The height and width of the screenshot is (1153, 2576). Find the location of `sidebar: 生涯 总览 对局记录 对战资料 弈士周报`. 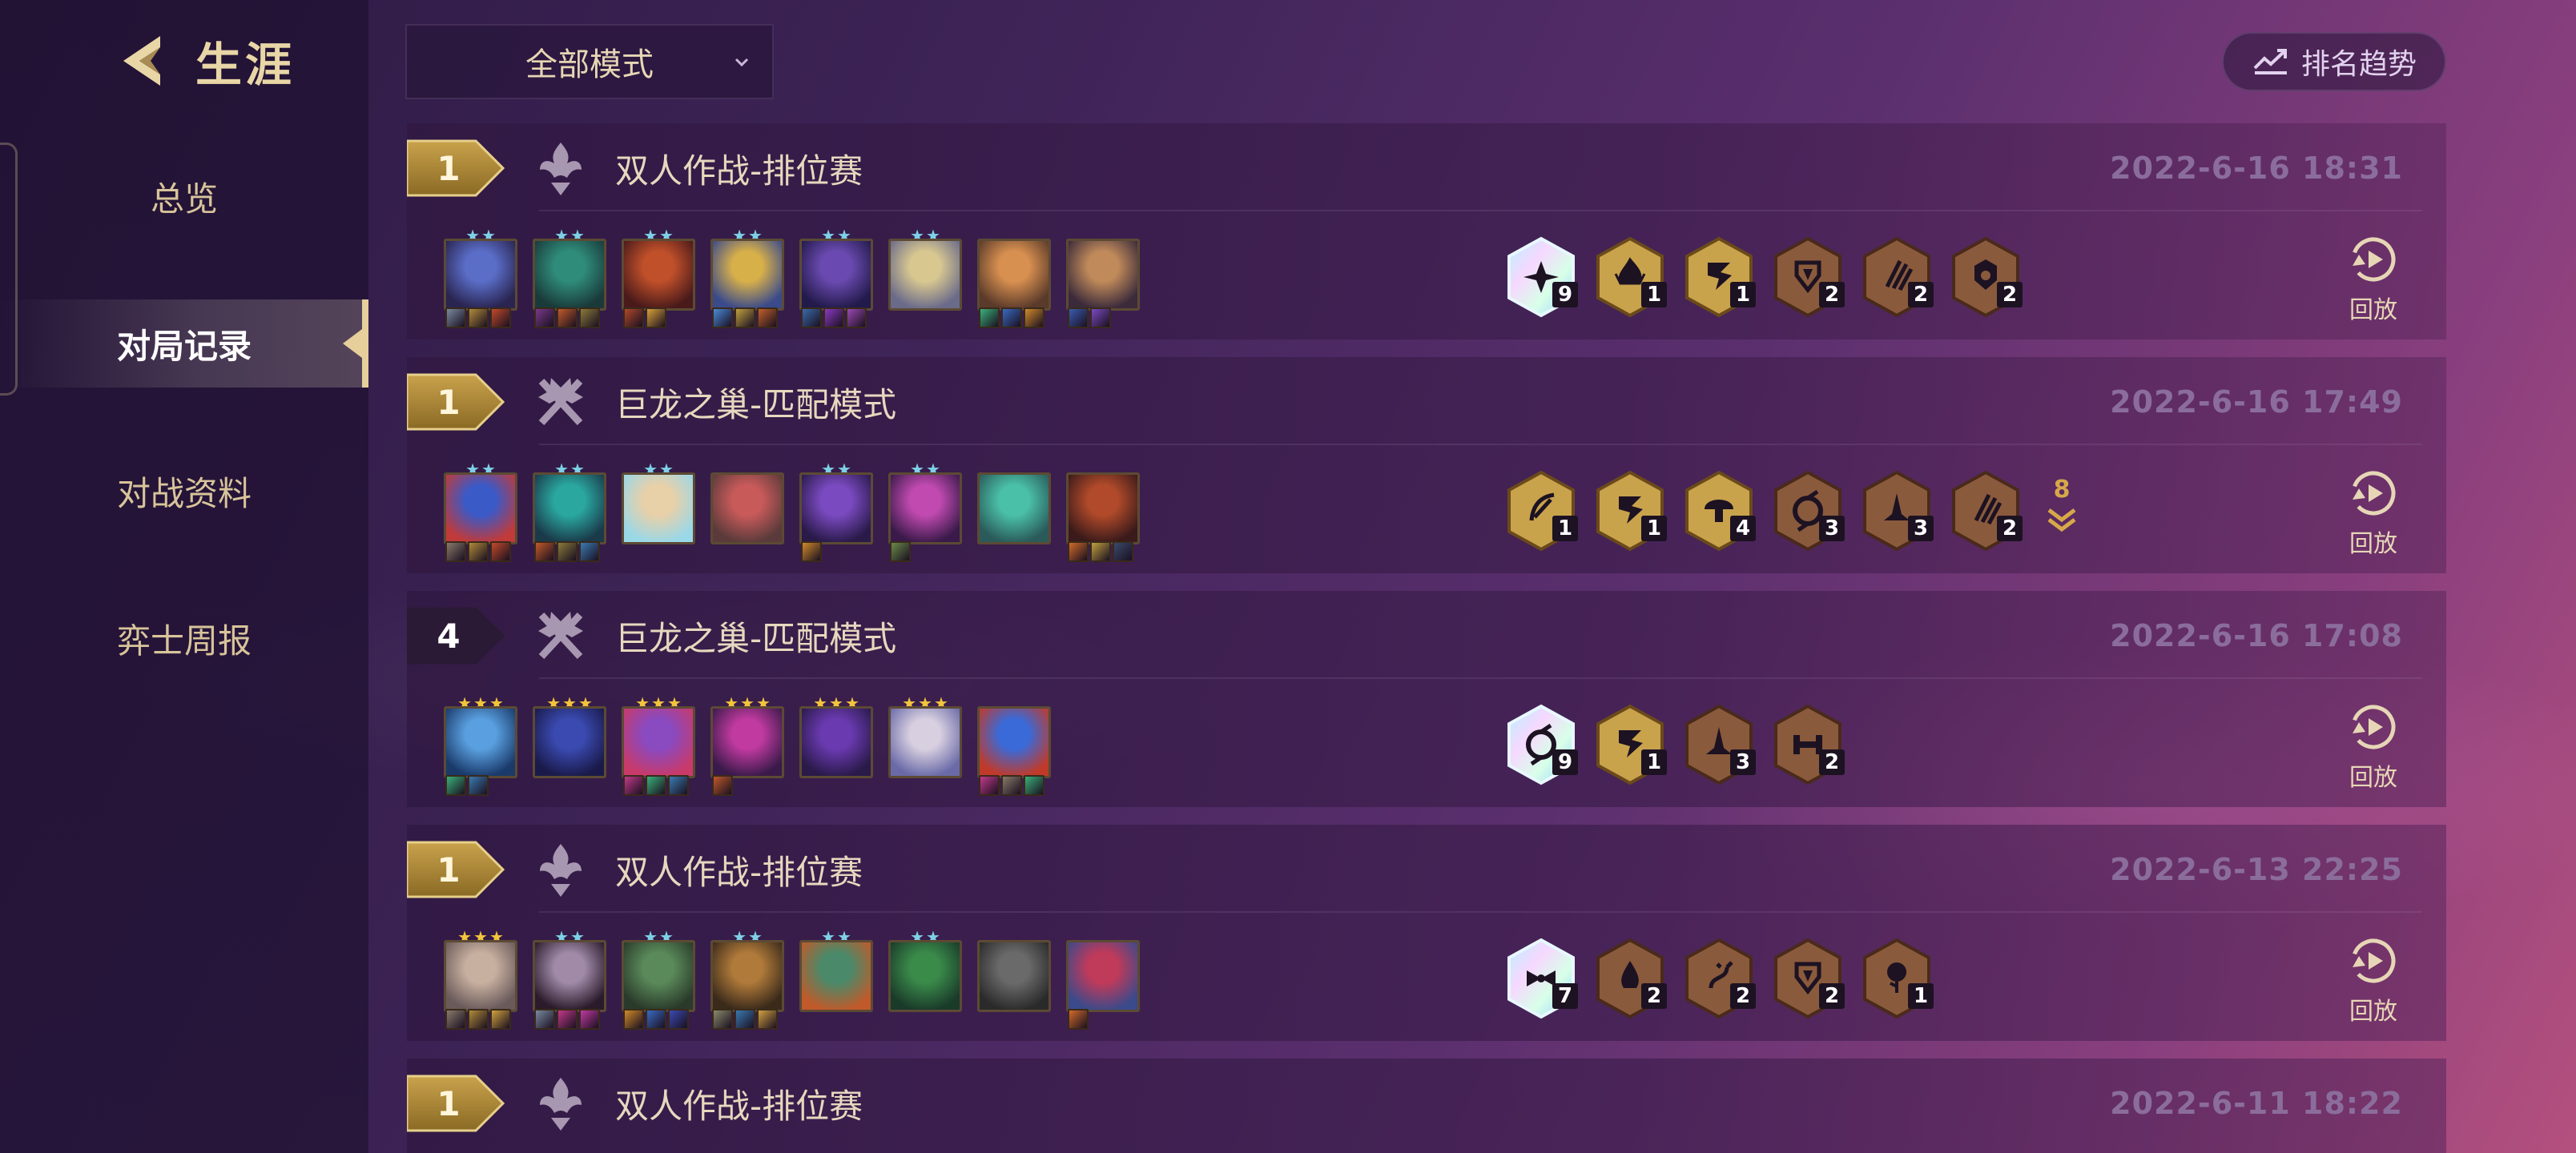

sidebar: 生涯 总览 对局记录 对战资料 弈士周报 is located at coordinates (184, 576).